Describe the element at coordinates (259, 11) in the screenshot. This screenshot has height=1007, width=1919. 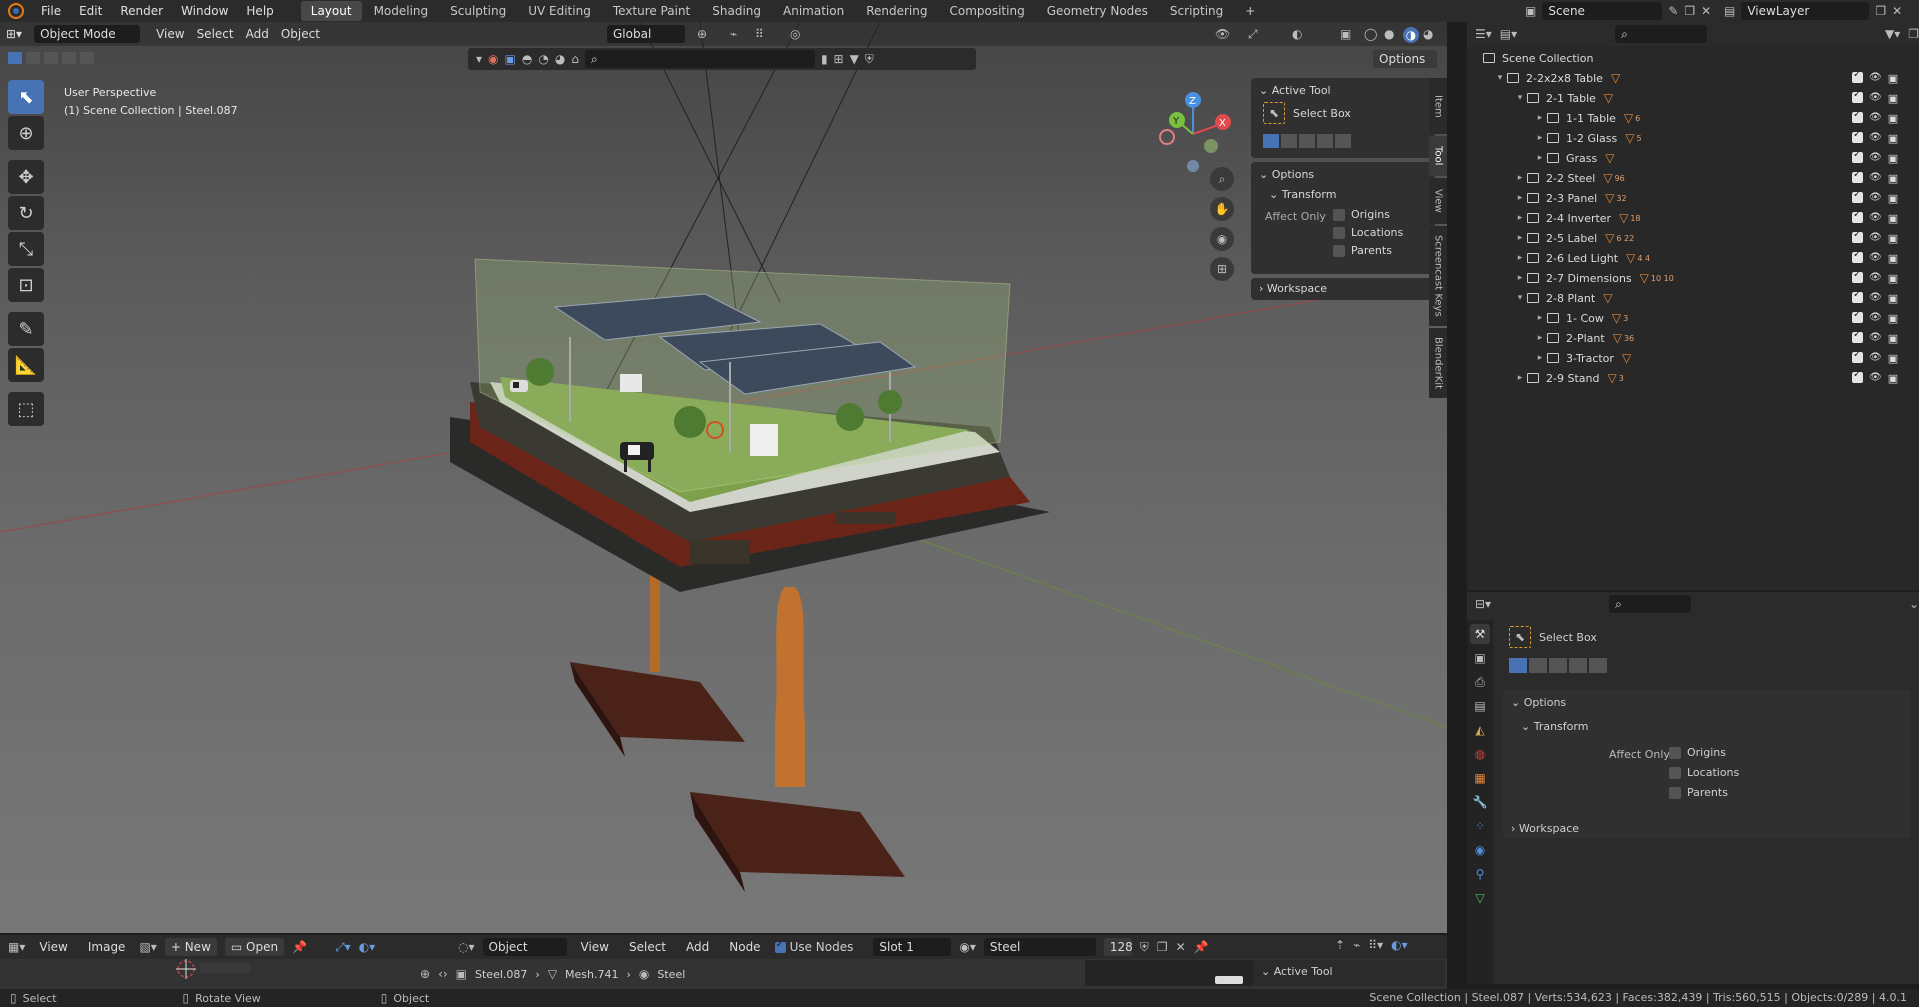
I see `menu-help: Help` at that location.